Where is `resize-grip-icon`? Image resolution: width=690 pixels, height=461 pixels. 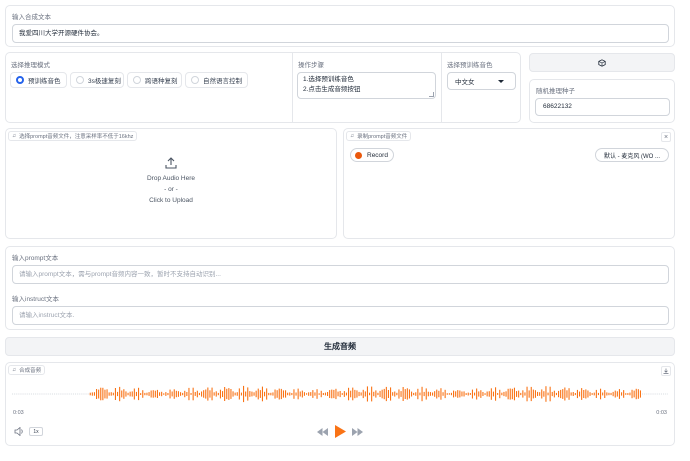
resize-grip-icon is located at coordinates (431, 94).